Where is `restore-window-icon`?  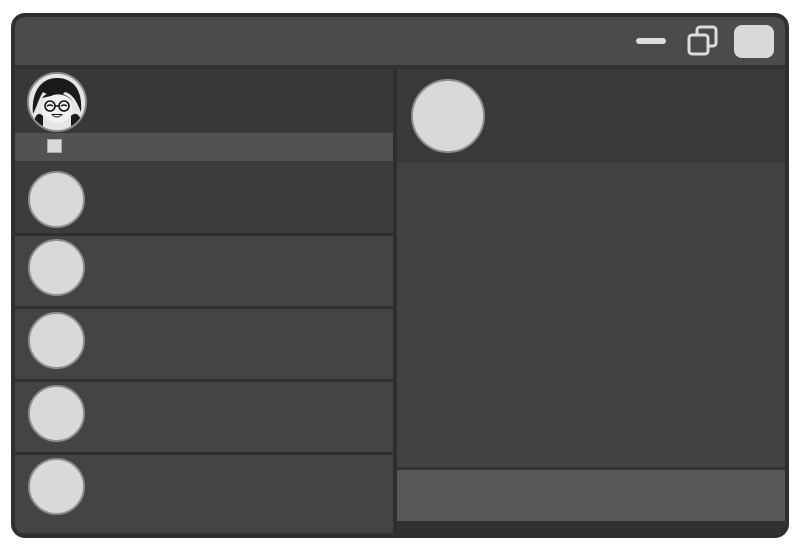
restore-window-icon is located at coordinates (702, 40).